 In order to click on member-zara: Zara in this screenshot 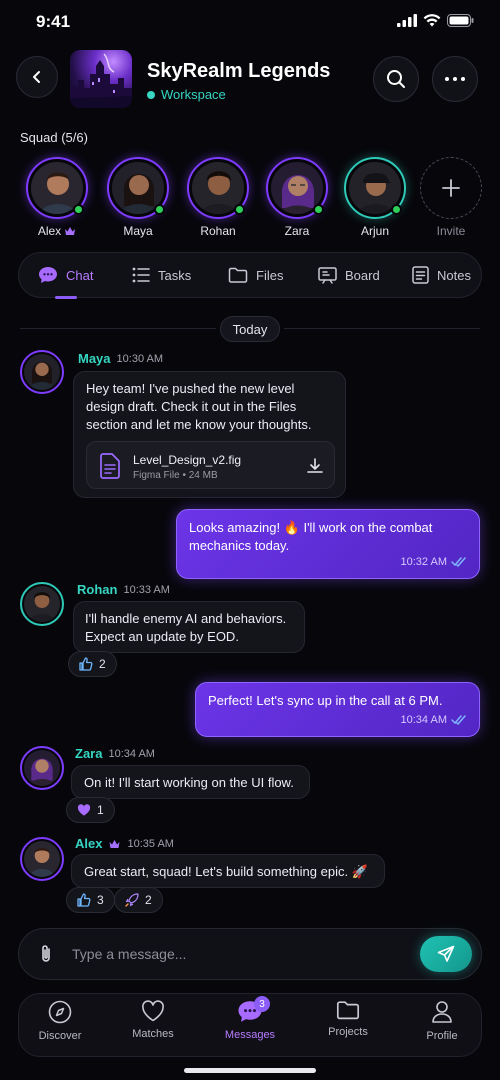, I will do `click(297, 197)`.